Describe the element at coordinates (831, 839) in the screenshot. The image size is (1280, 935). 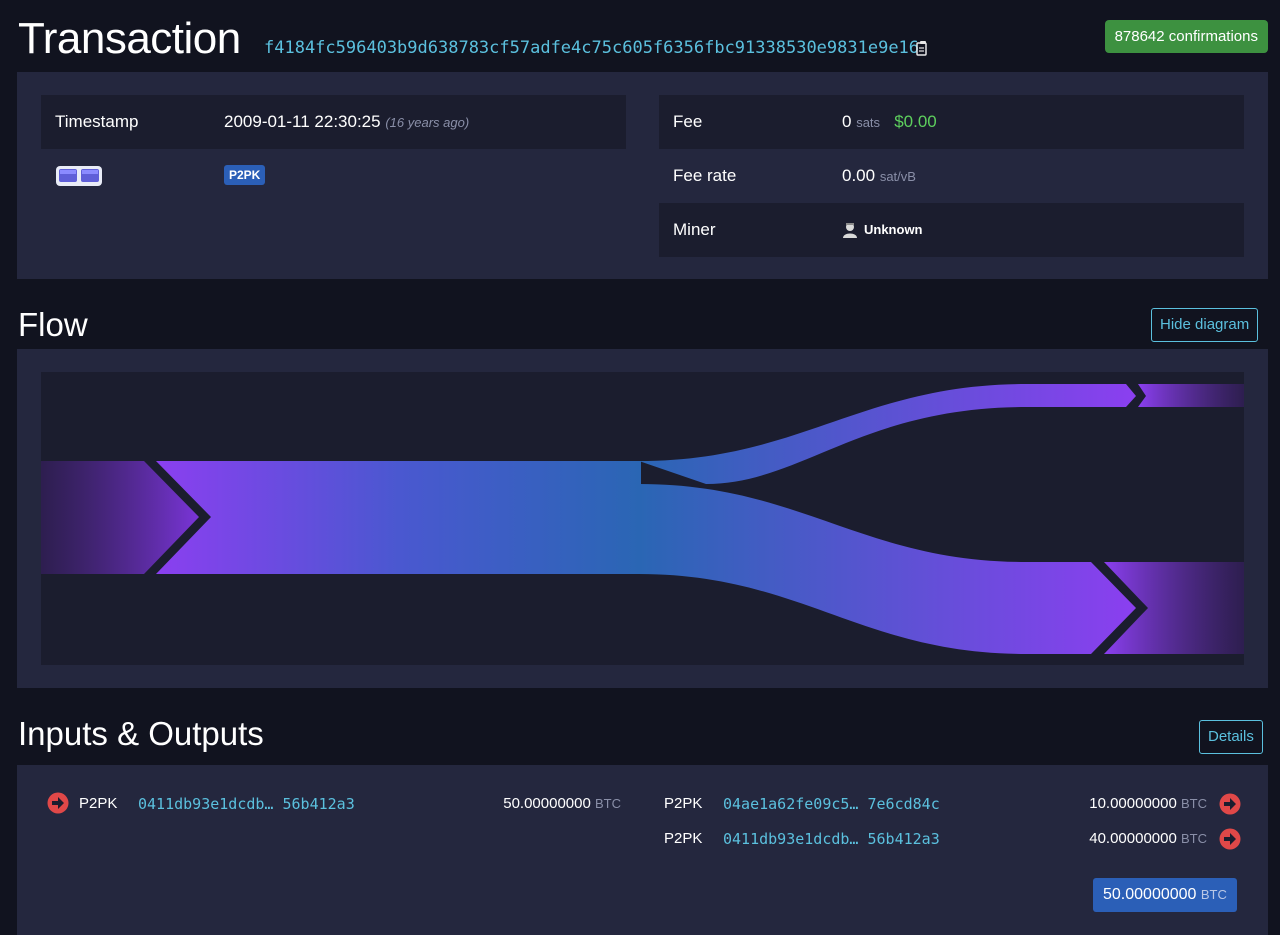
I see `output-address-link: 0411db93e1dcdb… 56b412a3` at that location.